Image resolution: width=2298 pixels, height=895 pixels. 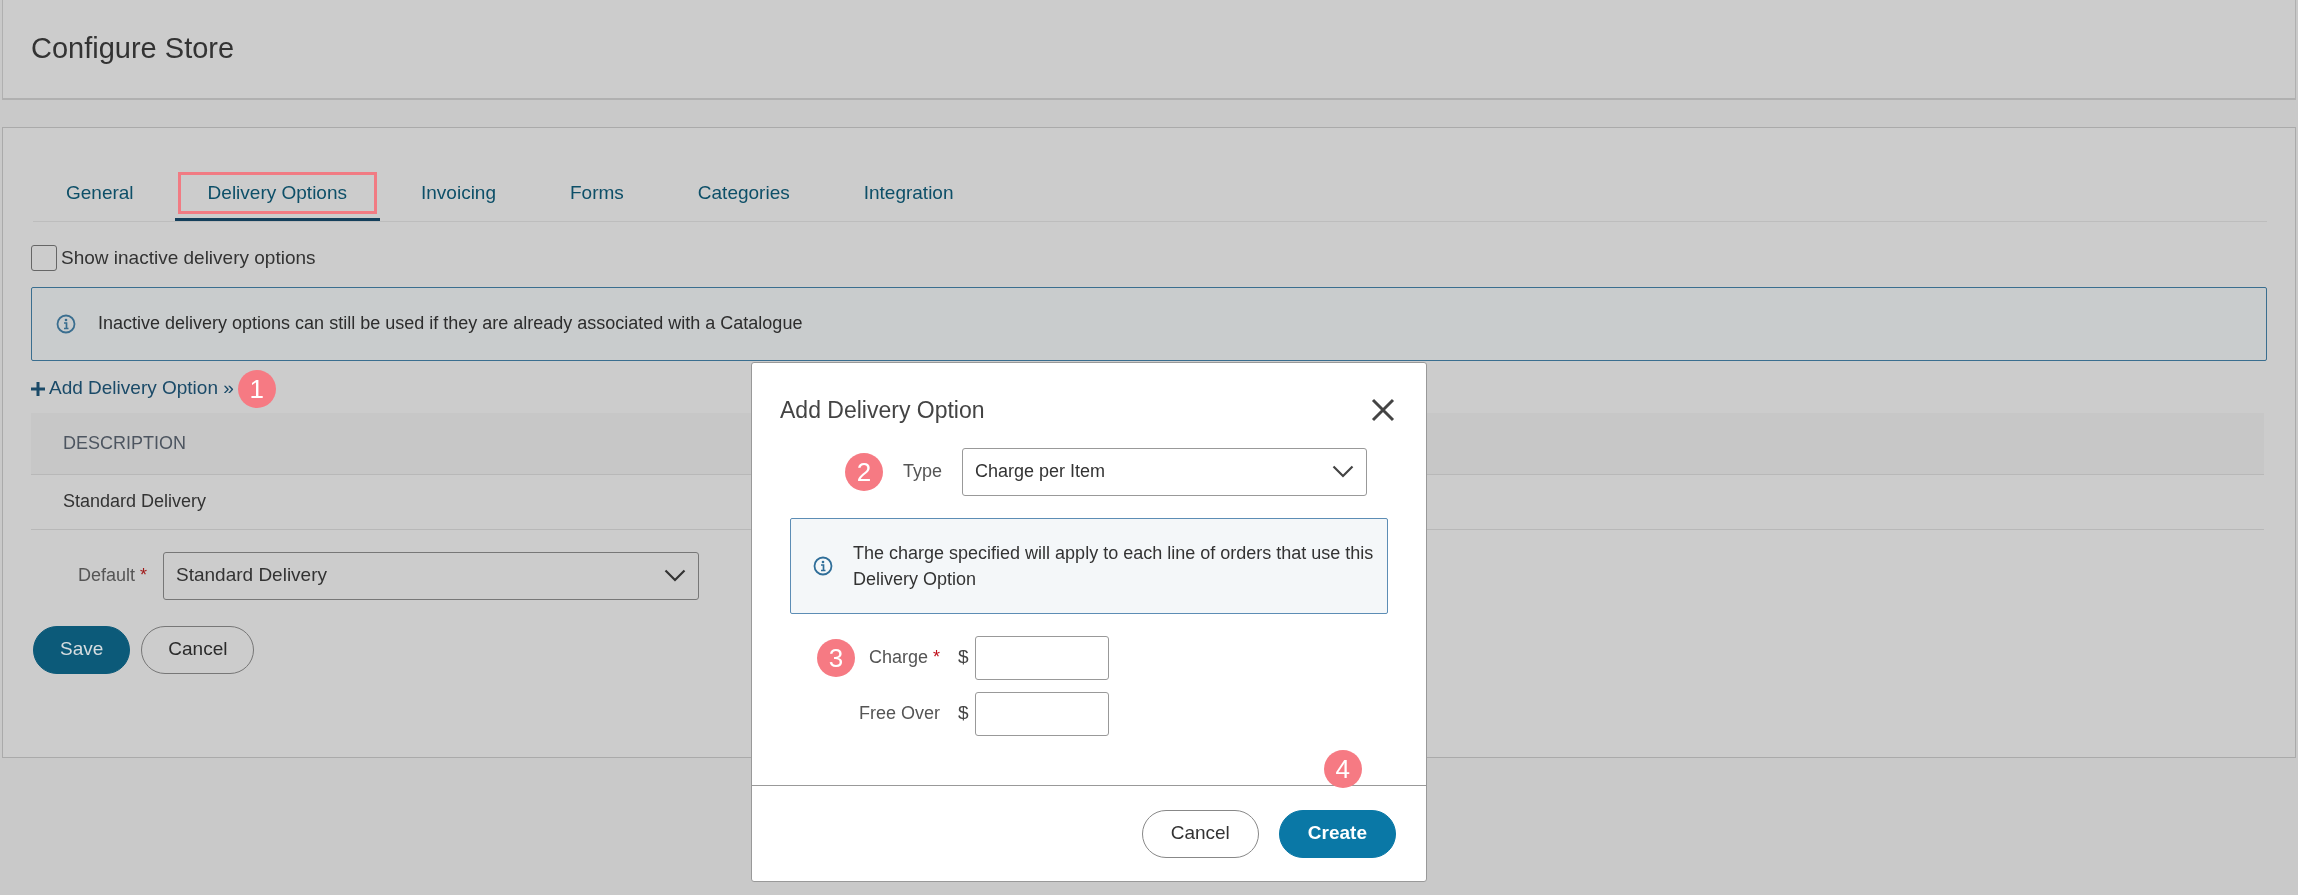 What do you see at coordinates (1200, 833) in the screenshot?
I see `cancel-button: Cancel` at bounding box center [1200, 833].